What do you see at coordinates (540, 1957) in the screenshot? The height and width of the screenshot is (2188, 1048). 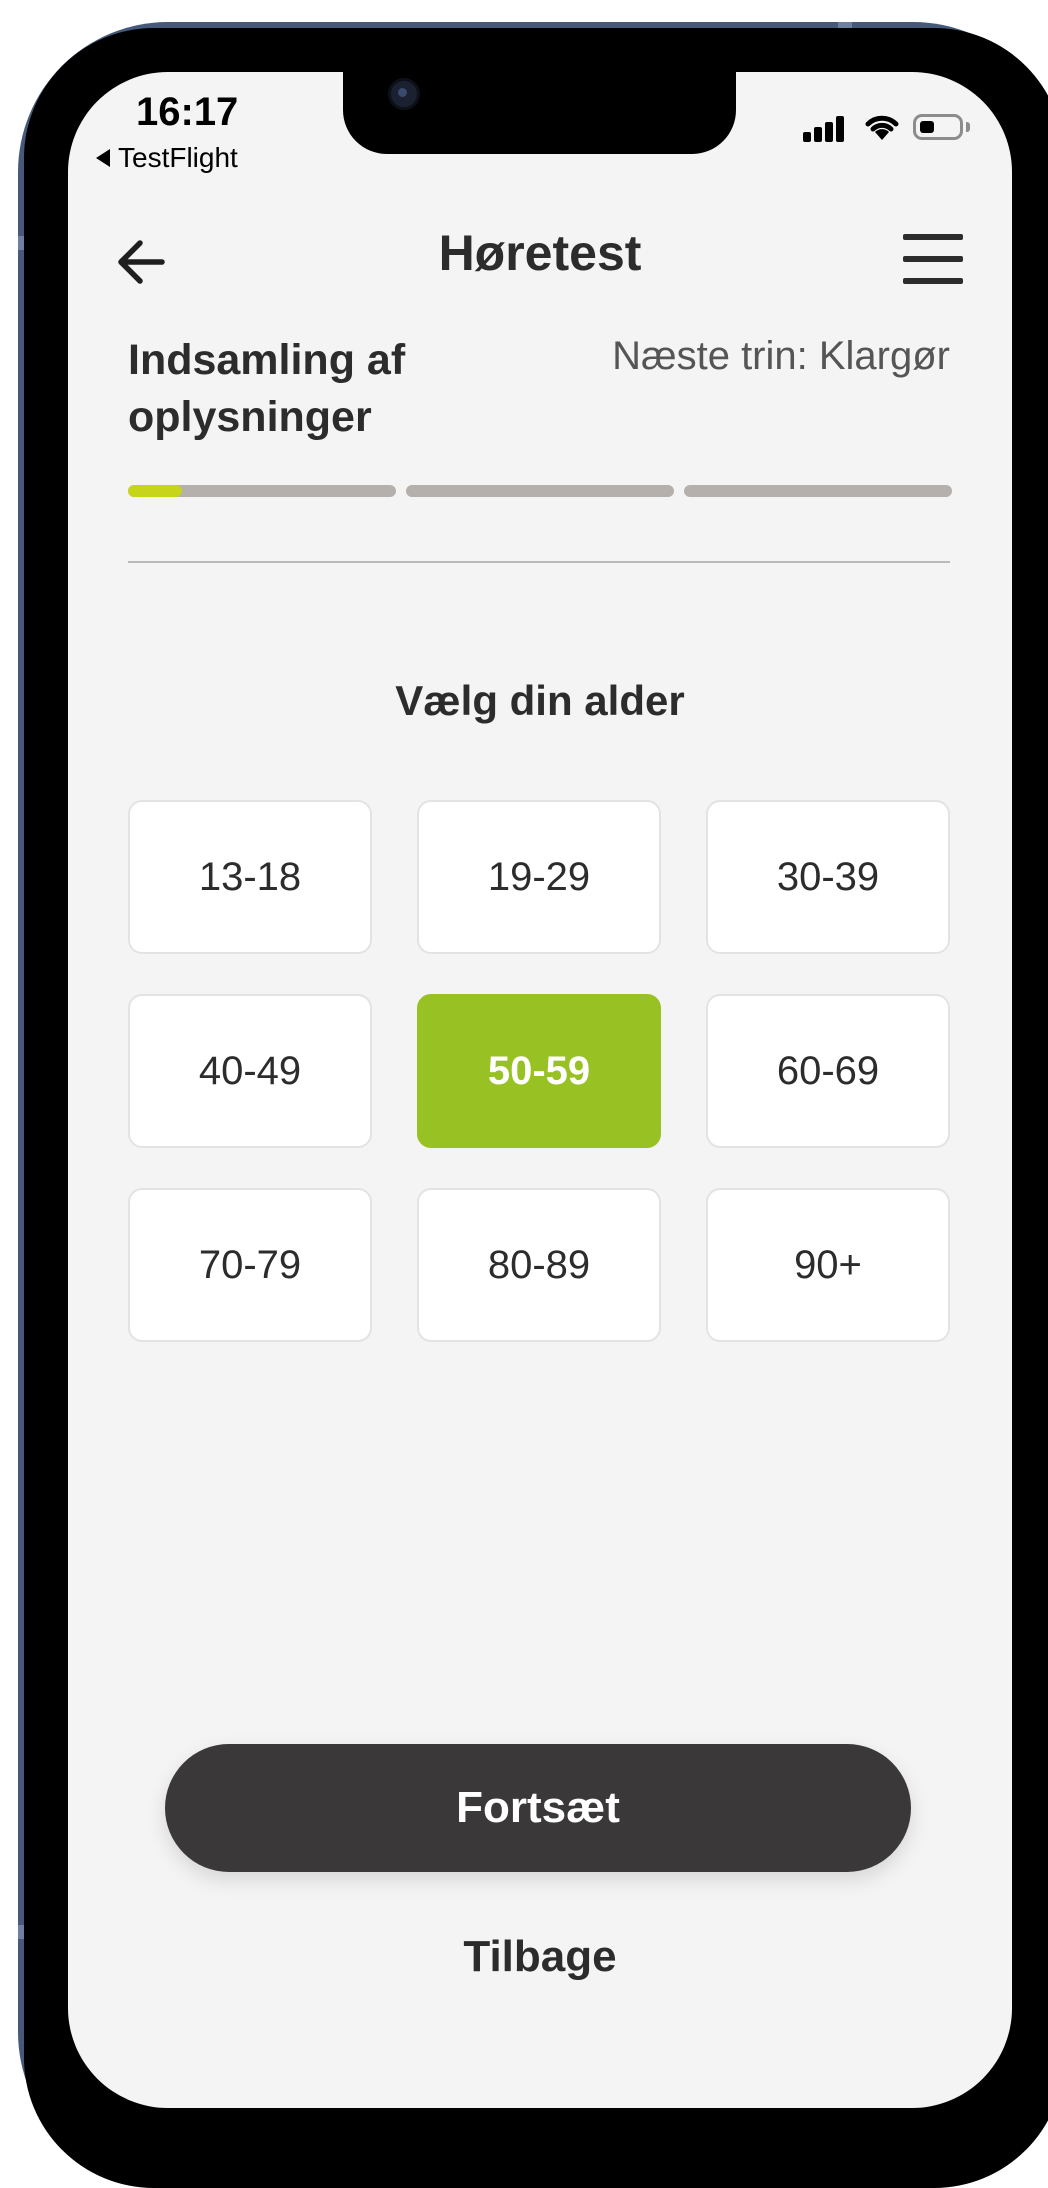 I see `back-button: Tilbage` at bounding box center [540, 1957].